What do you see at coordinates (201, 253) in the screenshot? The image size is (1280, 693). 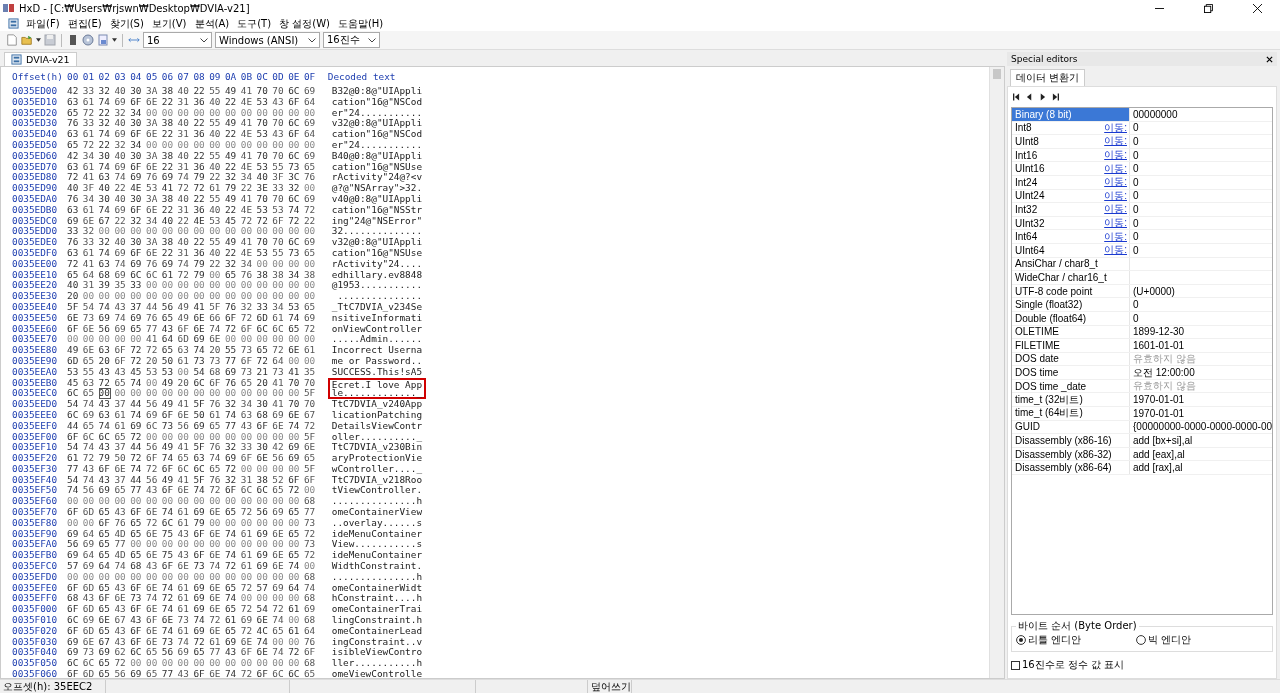 I see `hex-byte: 36` at bounding box center [201, 253].